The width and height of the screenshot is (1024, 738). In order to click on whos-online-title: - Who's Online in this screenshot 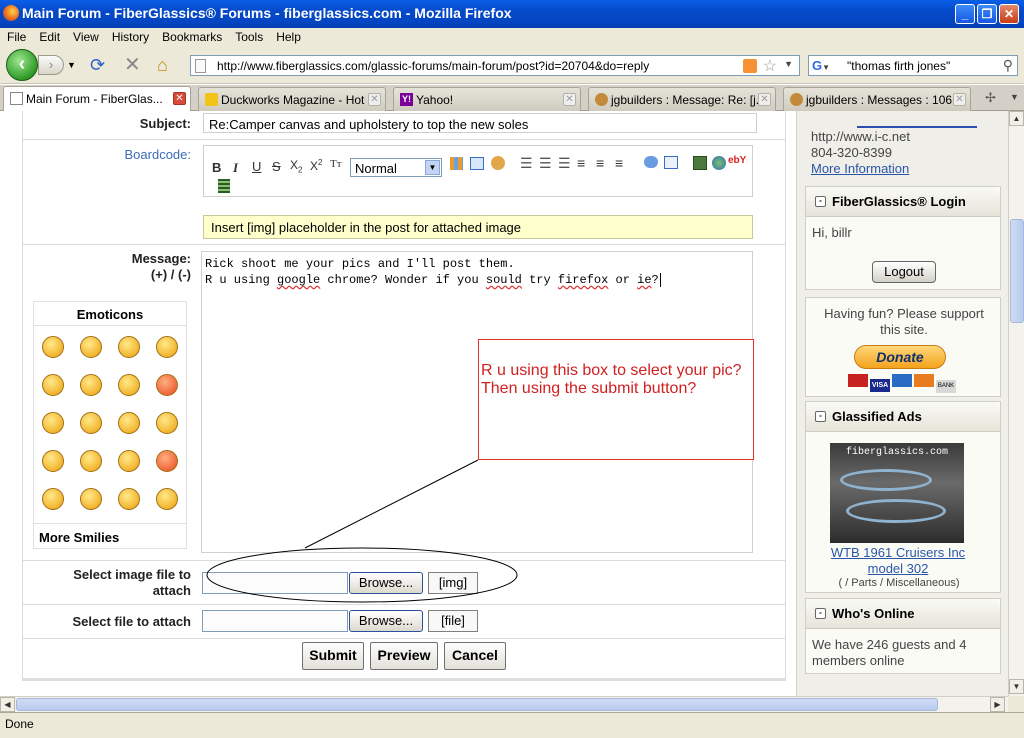, I will do `click(903, 614)`.